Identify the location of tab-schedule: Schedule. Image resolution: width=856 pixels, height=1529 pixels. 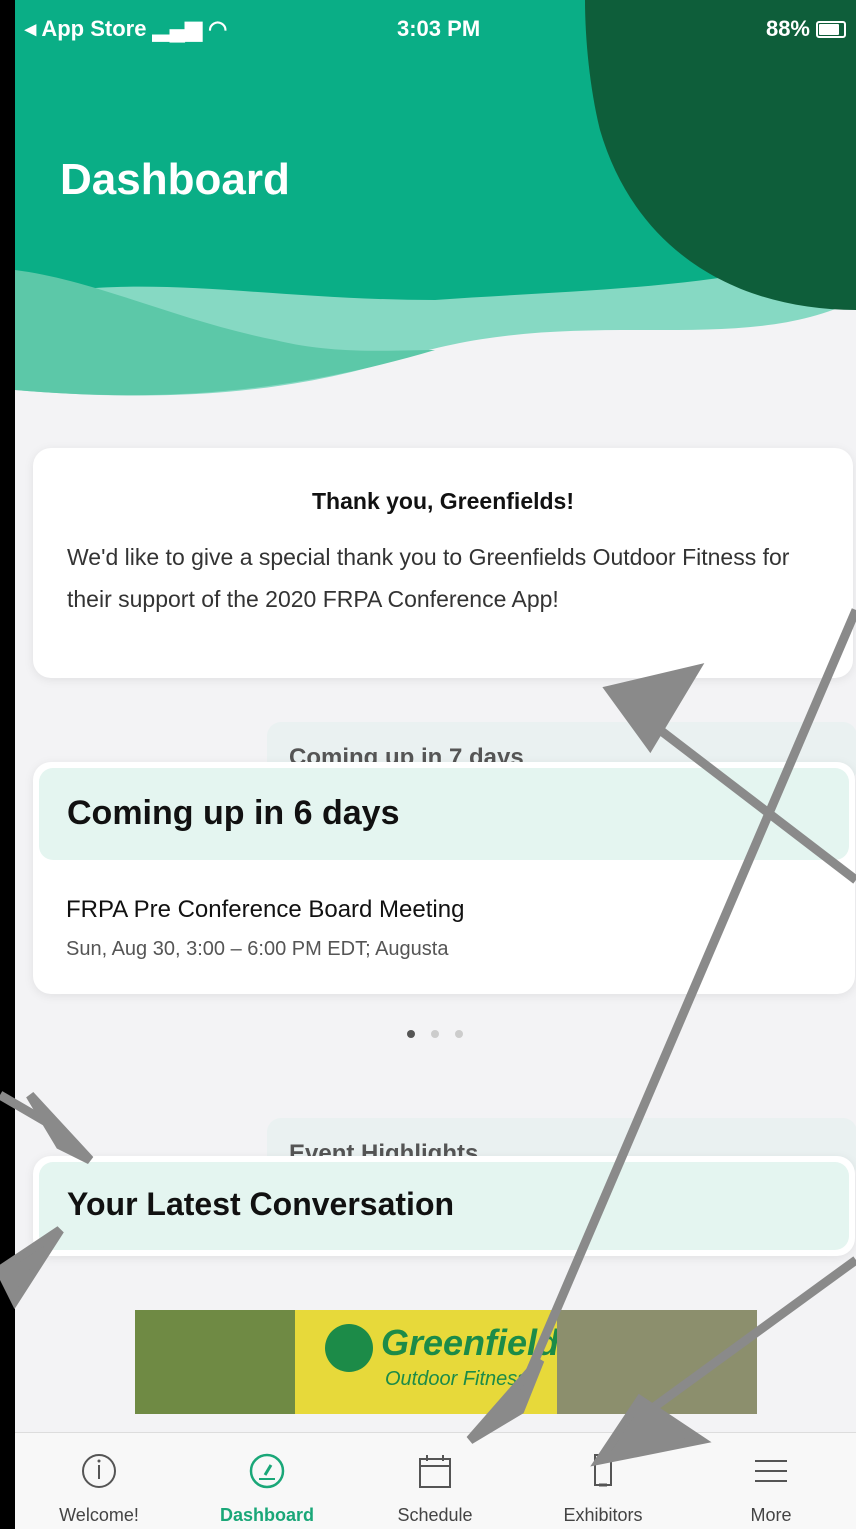
(435, 1481).